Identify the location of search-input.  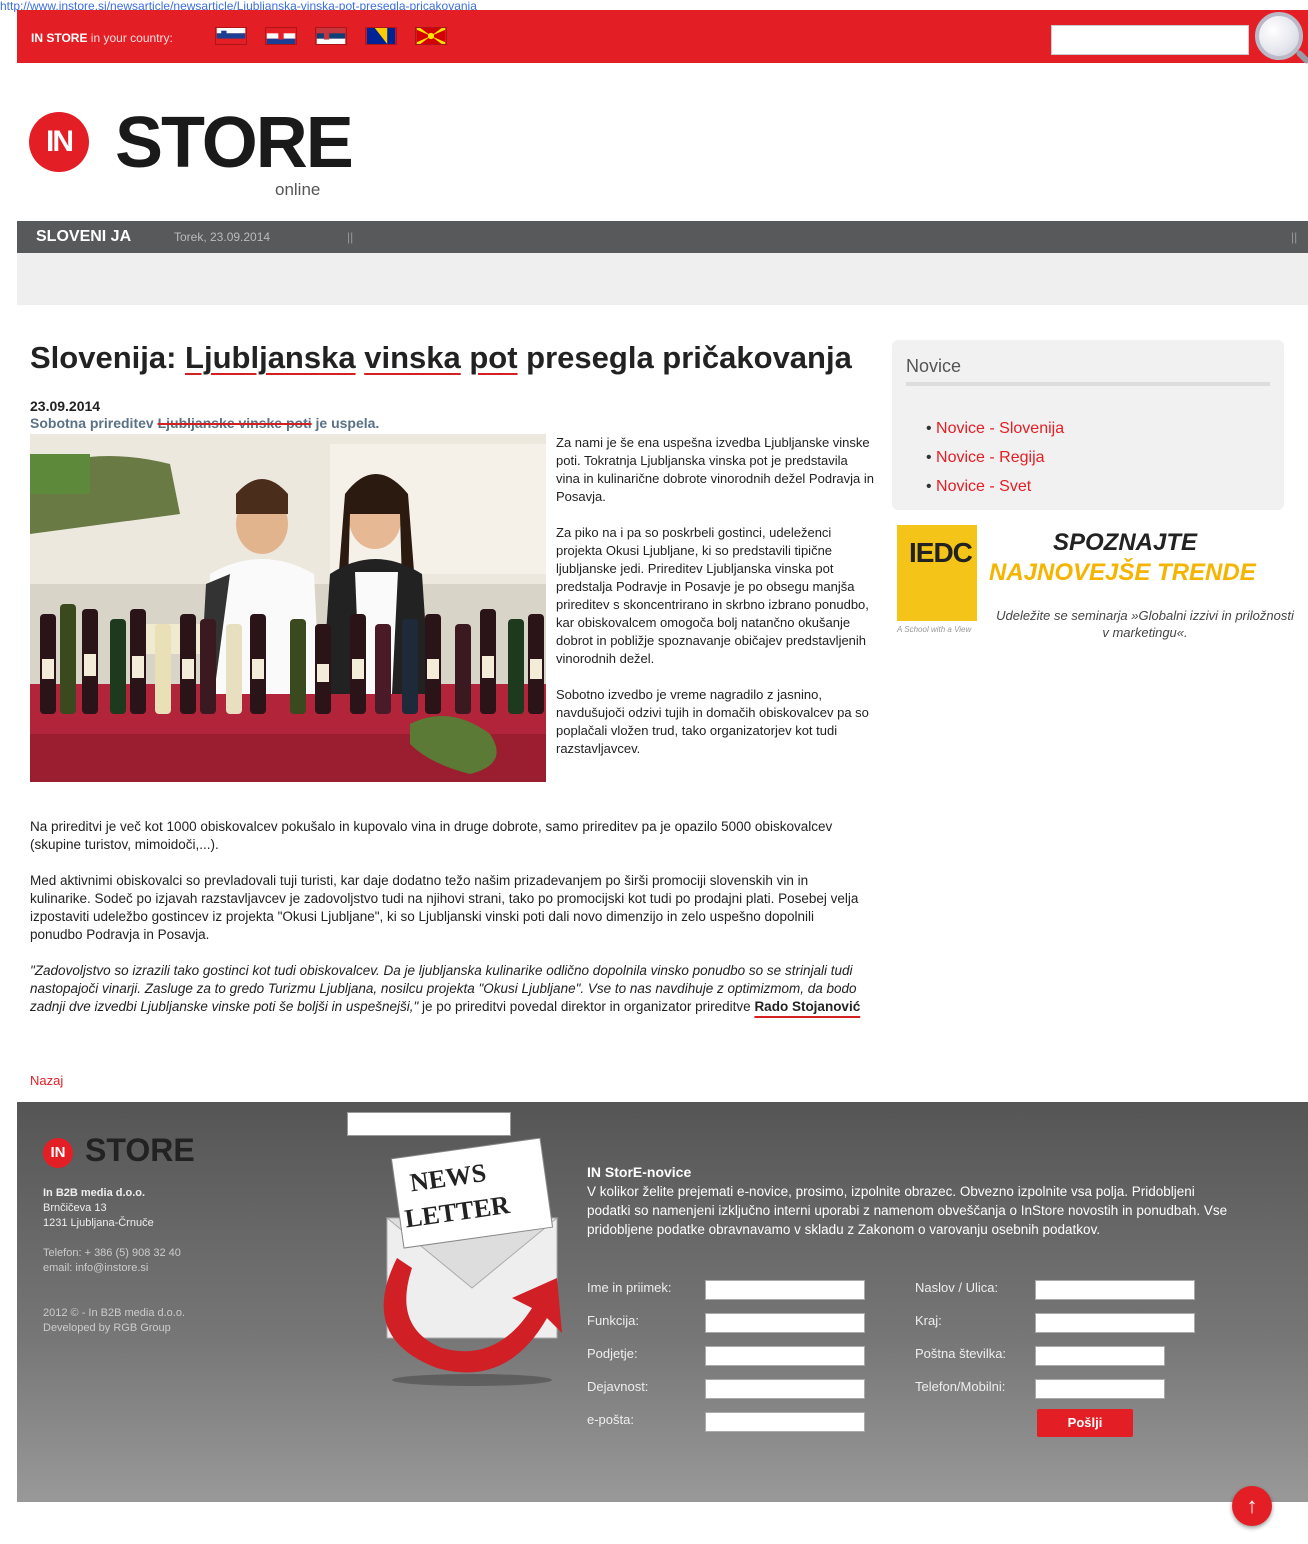
(1150, 40).